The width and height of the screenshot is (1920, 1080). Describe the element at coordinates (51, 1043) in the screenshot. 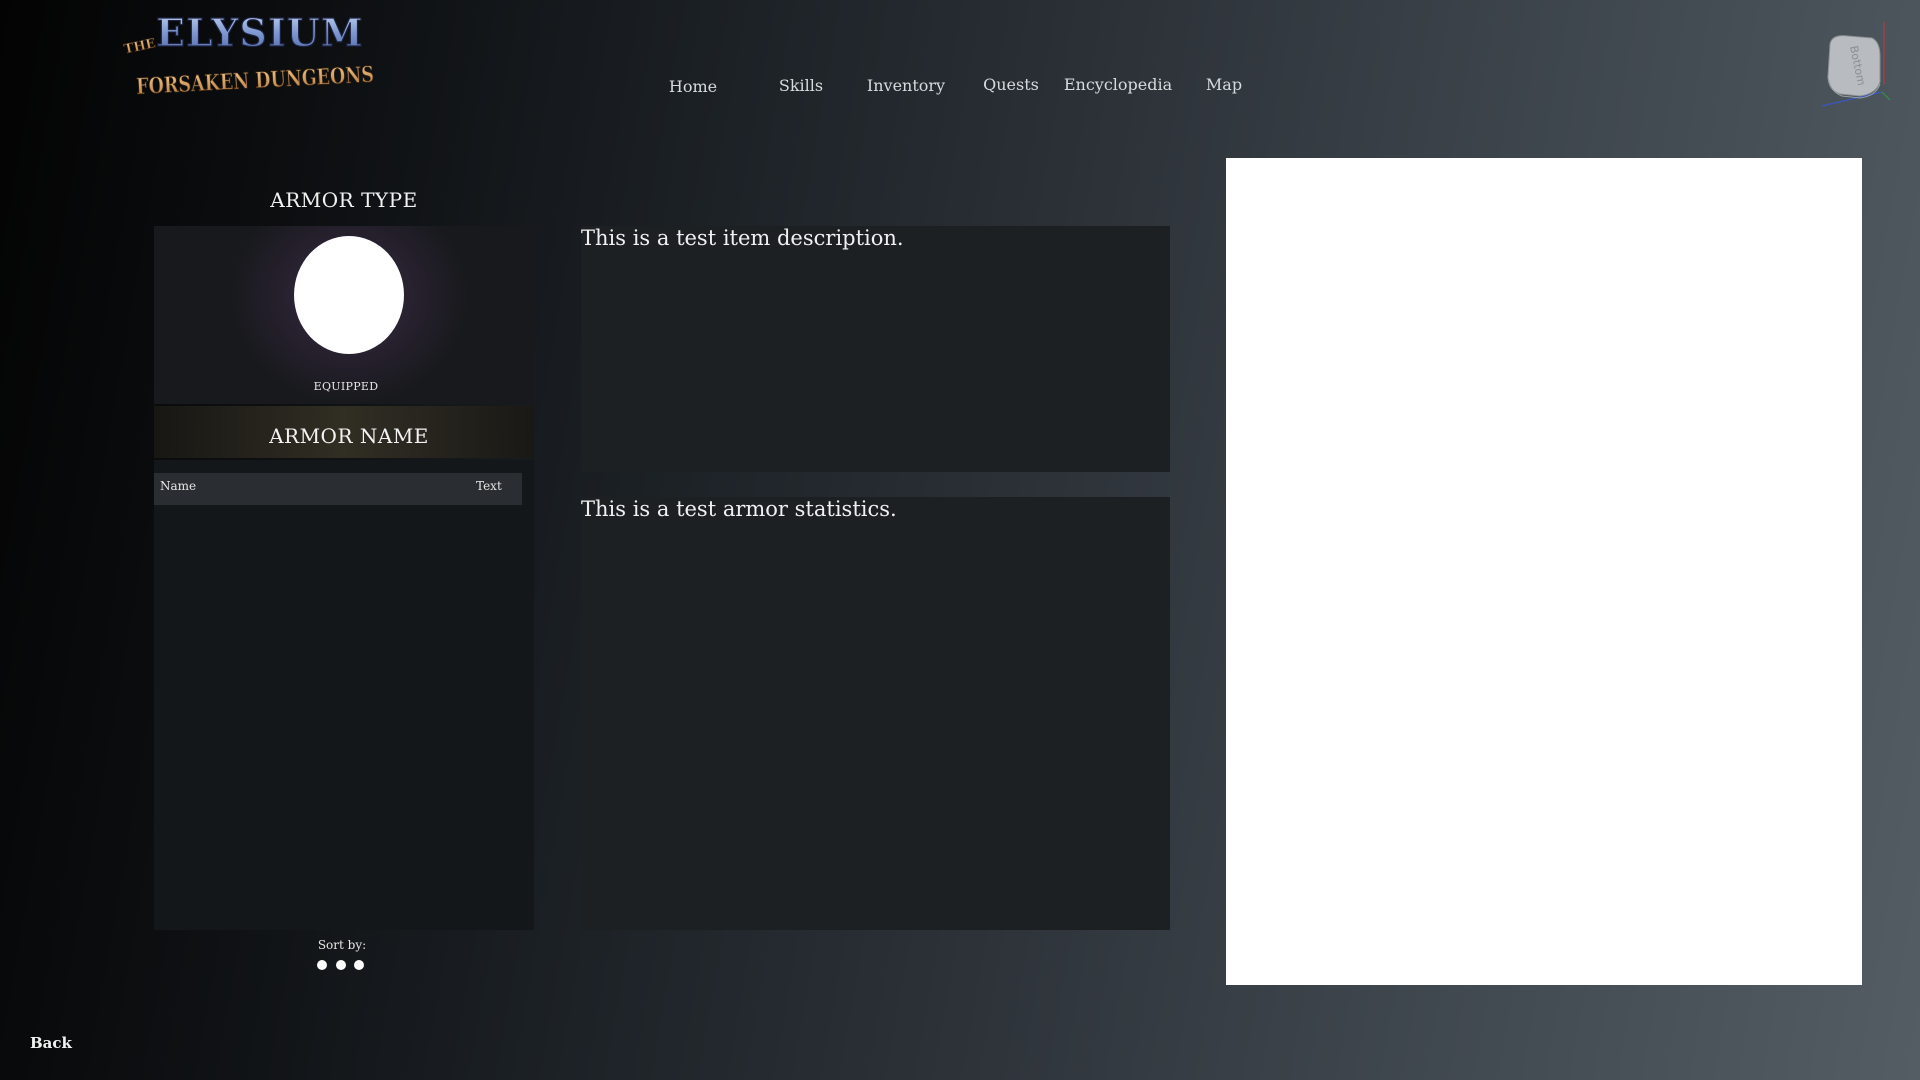

I see `back-button: Back` at that location.